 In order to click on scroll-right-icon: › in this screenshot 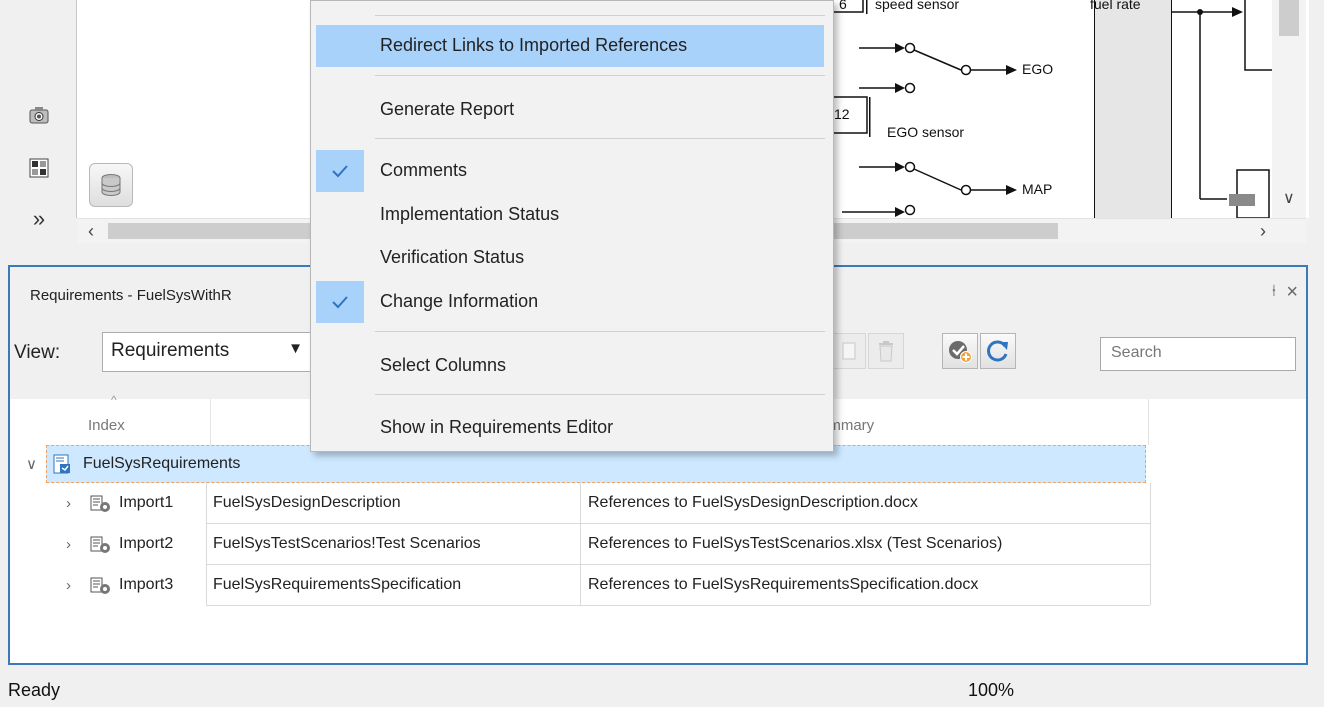, I will do `click(1263, 231)`.